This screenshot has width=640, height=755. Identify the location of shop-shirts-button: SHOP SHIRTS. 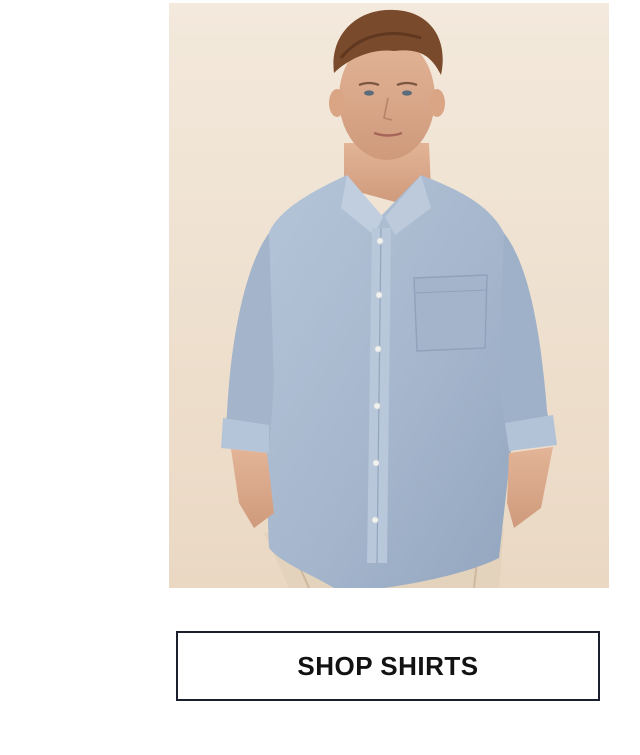
(388, 666).